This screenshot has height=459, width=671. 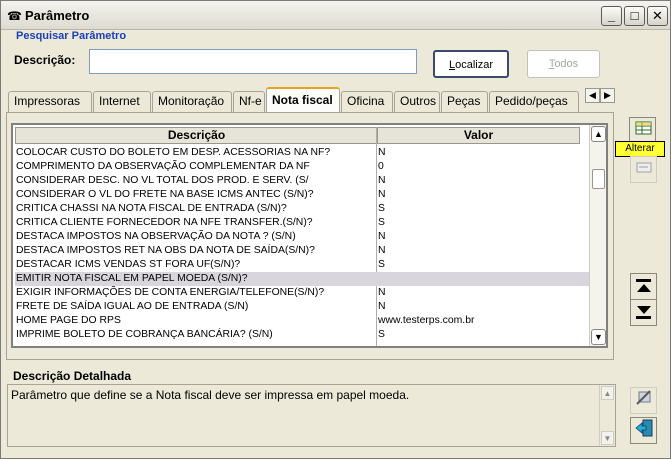 I want to click on cell-valor: 0, so click(x=381, y=166).